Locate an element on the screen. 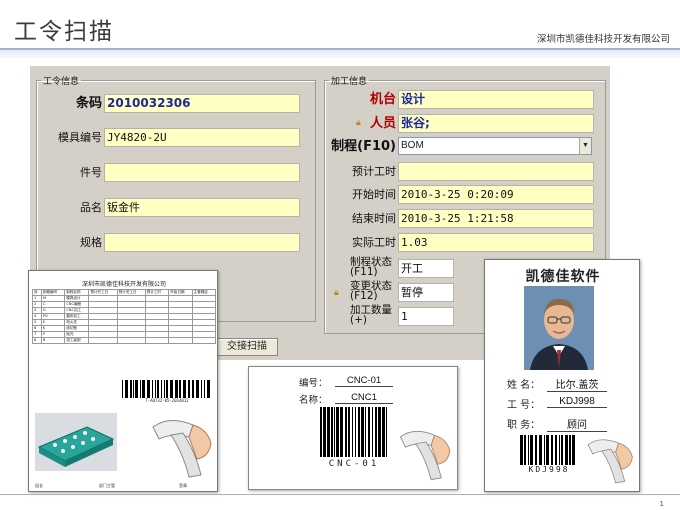 The width and height of the screenshot is (680, 510). spec-row: 规格 is located at coordinates (176, 242).